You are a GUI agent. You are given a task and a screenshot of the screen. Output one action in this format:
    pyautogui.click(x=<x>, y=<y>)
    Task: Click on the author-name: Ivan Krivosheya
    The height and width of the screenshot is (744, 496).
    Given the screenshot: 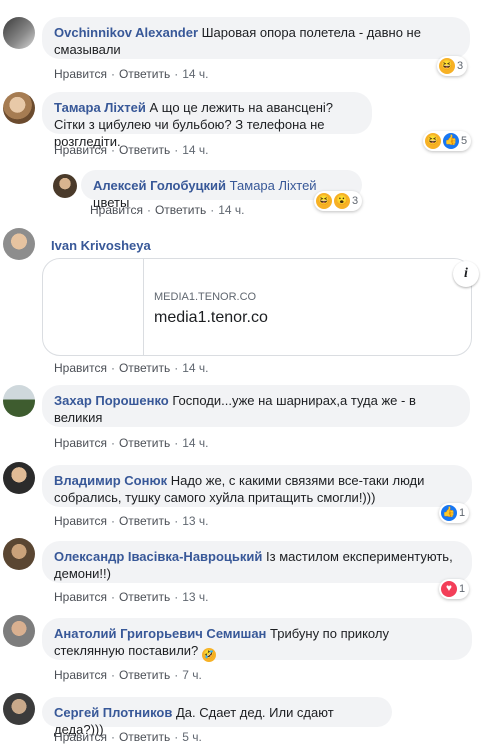 What is the action you would take?
    pyautogui.click(x=101, y=245)
    